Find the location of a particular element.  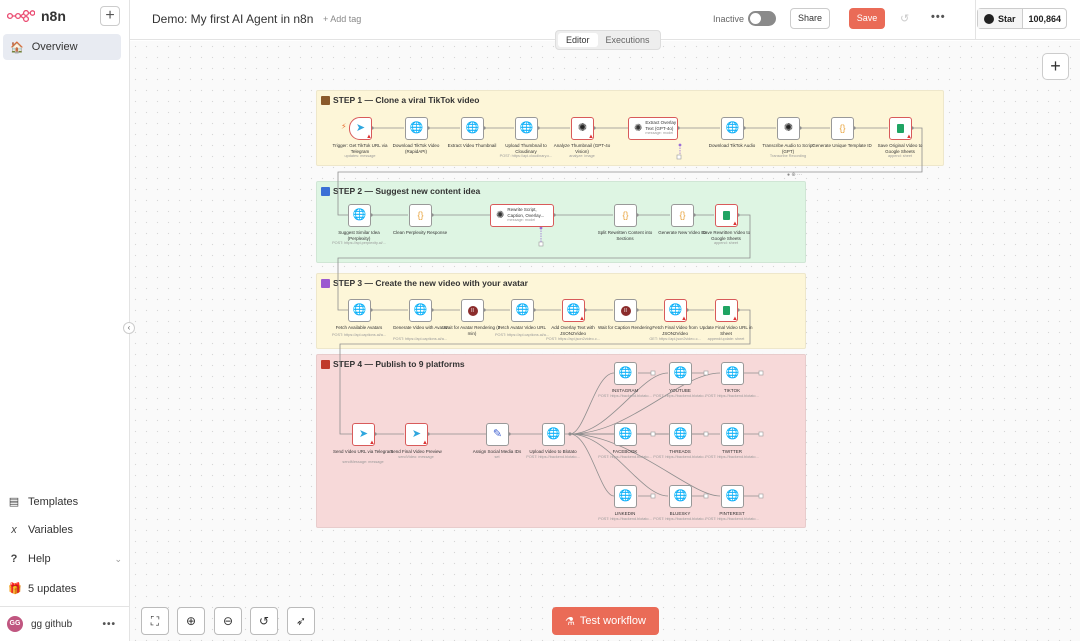

node-upload-thumbnail: 🌐 is located at coordinates (526, 128).